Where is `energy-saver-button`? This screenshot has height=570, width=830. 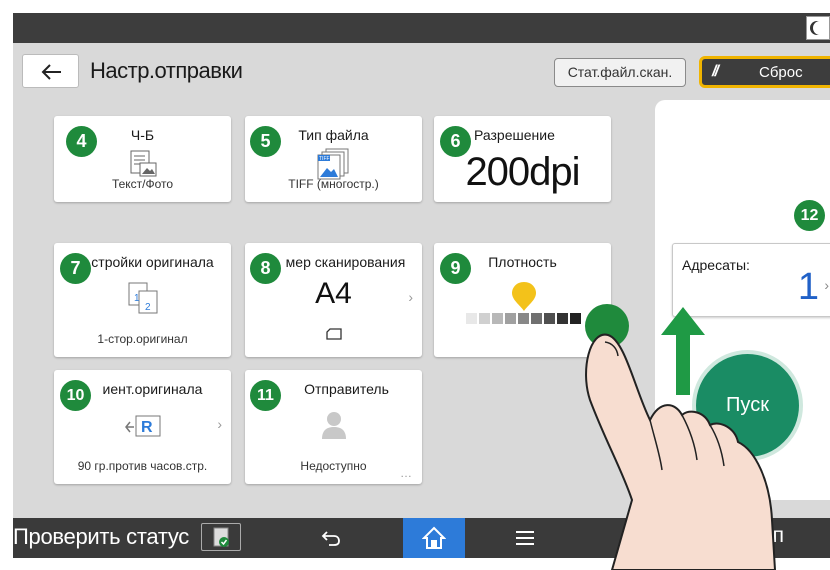
energy-saver-button is located at coordinates (818, 28).